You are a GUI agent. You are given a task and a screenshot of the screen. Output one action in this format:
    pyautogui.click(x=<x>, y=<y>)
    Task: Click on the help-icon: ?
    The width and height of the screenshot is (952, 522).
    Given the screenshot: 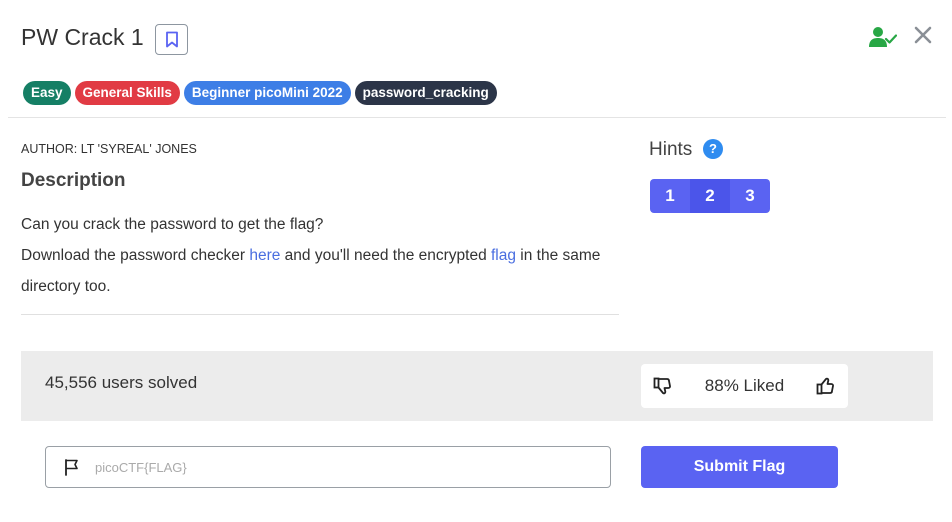 What is the action you would take?
    pyautogui.click(x=713, y=149)
    